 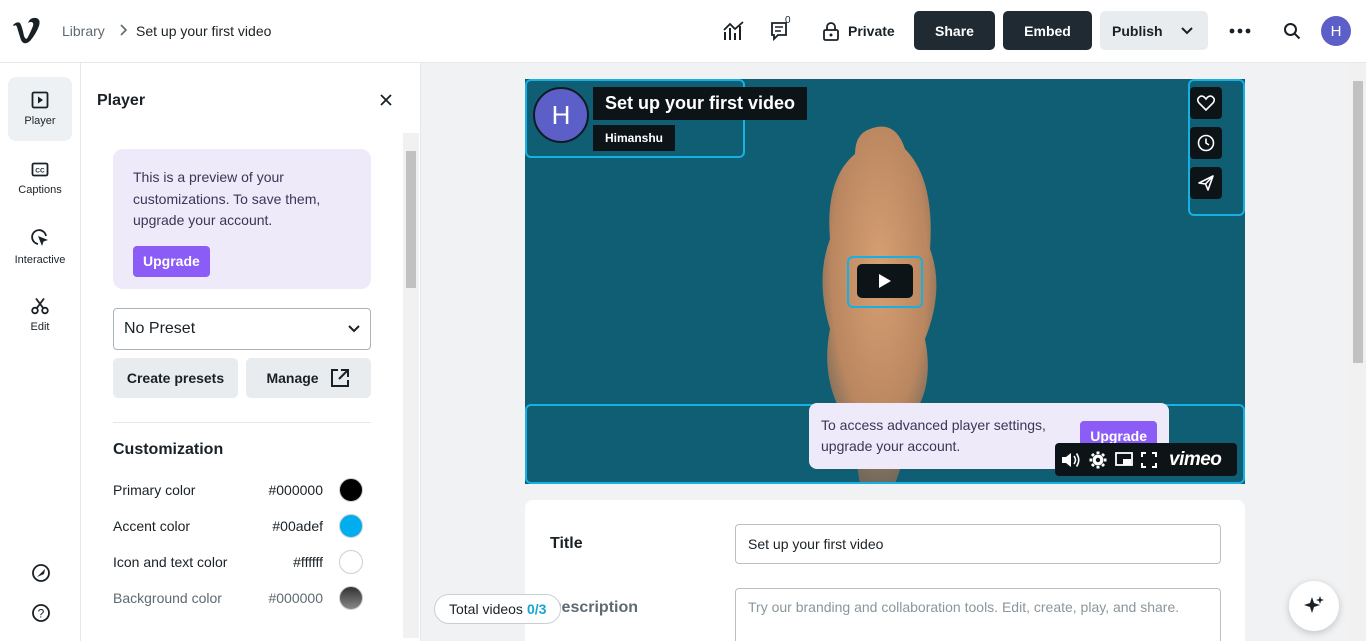 I want to click on video-title-overlay: Set up your first video, so click(x=700, y=103).